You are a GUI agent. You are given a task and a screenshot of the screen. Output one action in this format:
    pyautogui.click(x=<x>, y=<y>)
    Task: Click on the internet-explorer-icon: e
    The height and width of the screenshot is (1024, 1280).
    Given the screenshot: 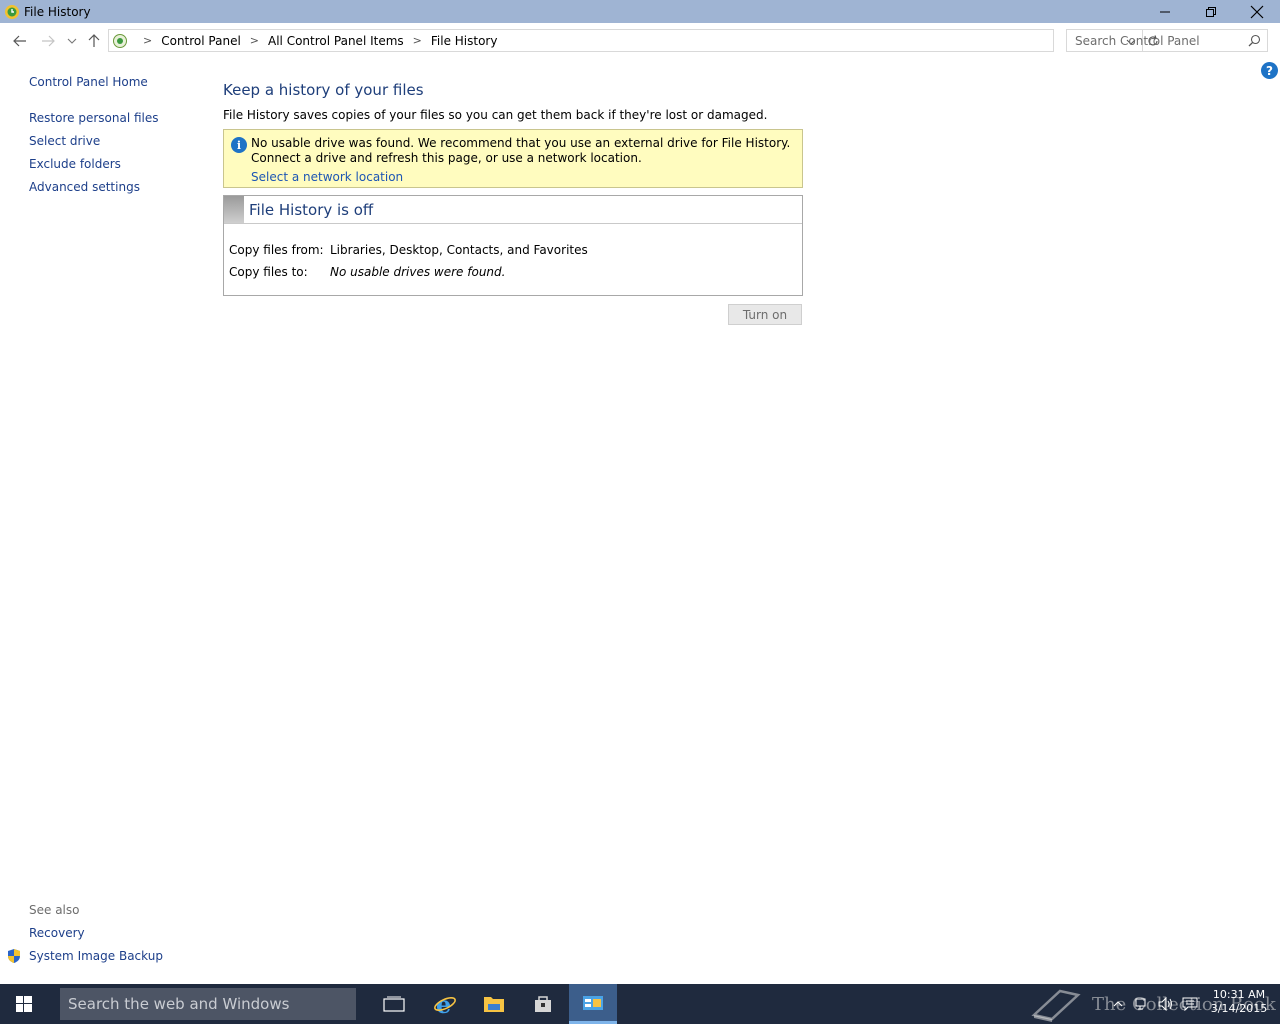 What is the action you would take?
    pyautogui.click(x=445, y=1004)
    